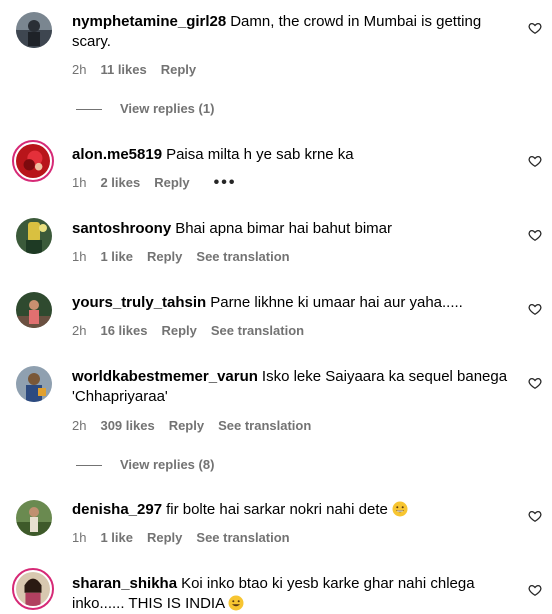 The height and width of the screenshot is (614, 552). I want to click on comment-username: denisha_297, so click(117, 509).